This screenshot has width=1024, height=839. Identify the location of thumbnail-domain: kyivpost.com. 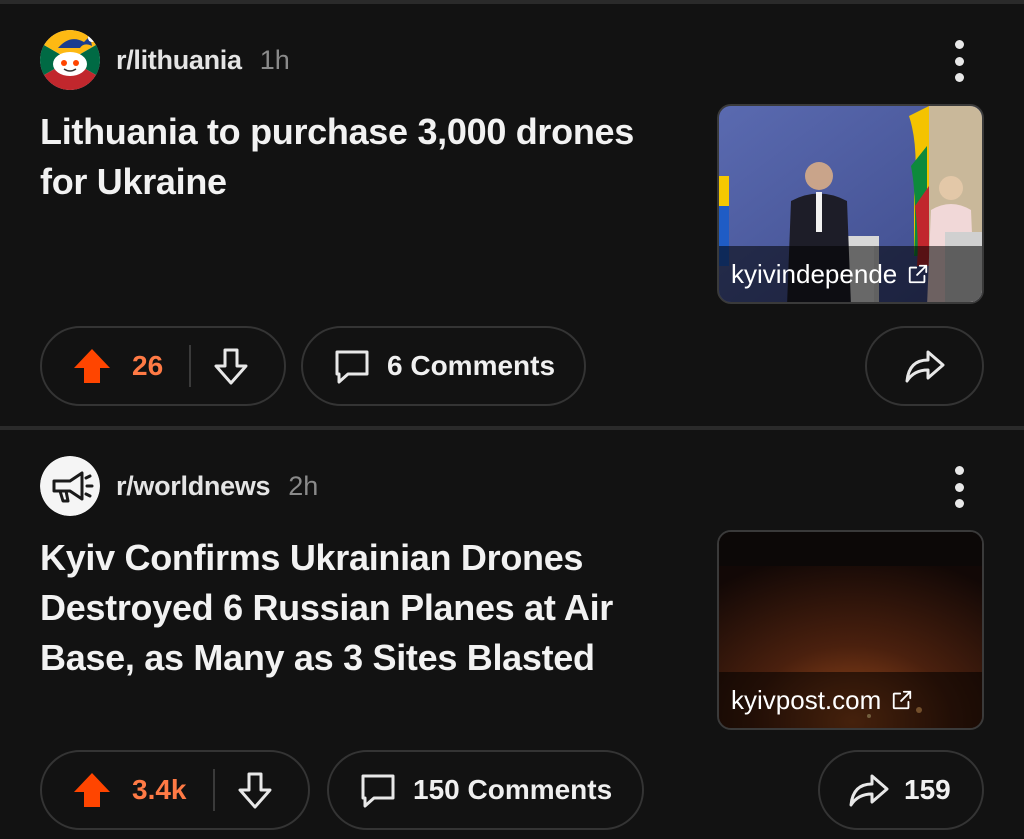
(806, 699).